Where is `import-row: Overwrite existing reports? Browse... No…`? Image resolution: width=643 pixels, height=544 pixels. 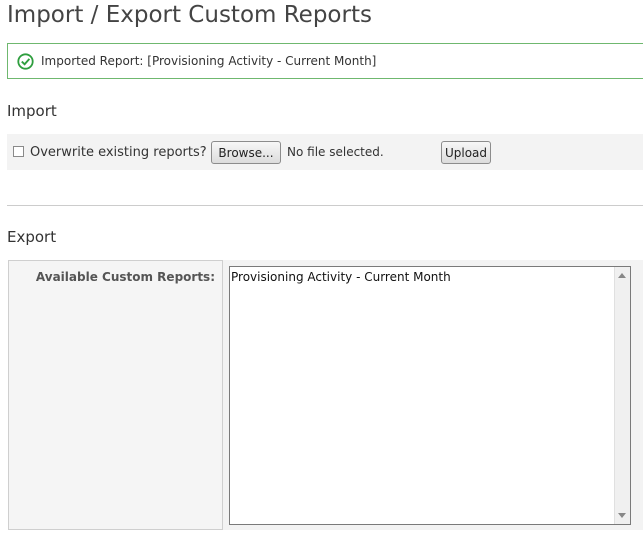
import-row: Overwrite existing reports? Browse... No… is located at coordinates (325, 152).